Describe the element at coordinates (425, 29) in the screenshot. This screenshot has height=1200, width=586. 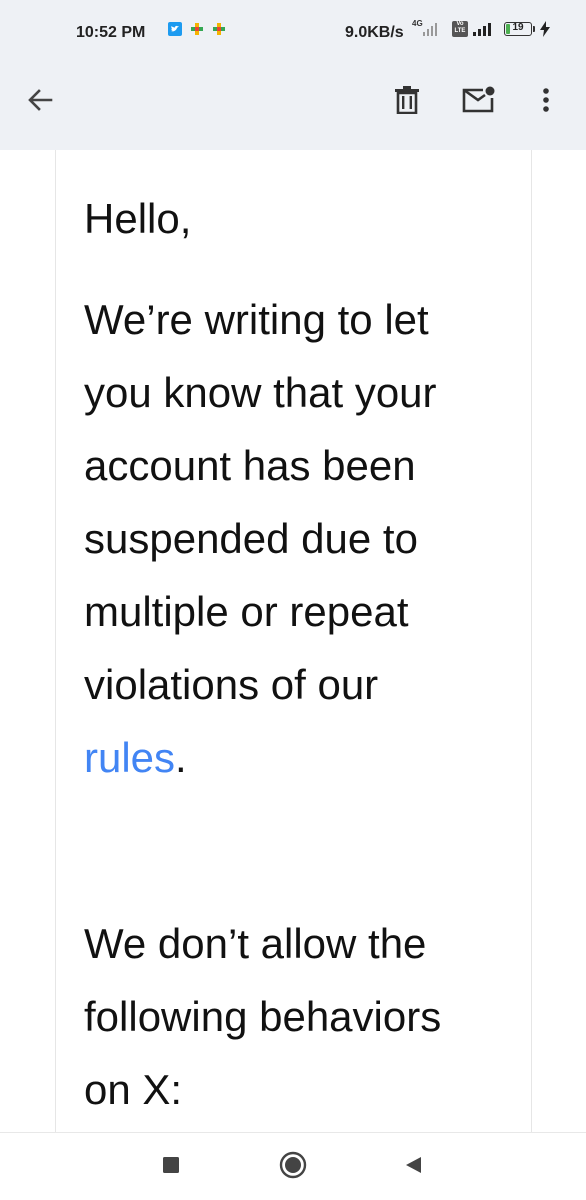
I see `signal-icon: 4G` at that location.